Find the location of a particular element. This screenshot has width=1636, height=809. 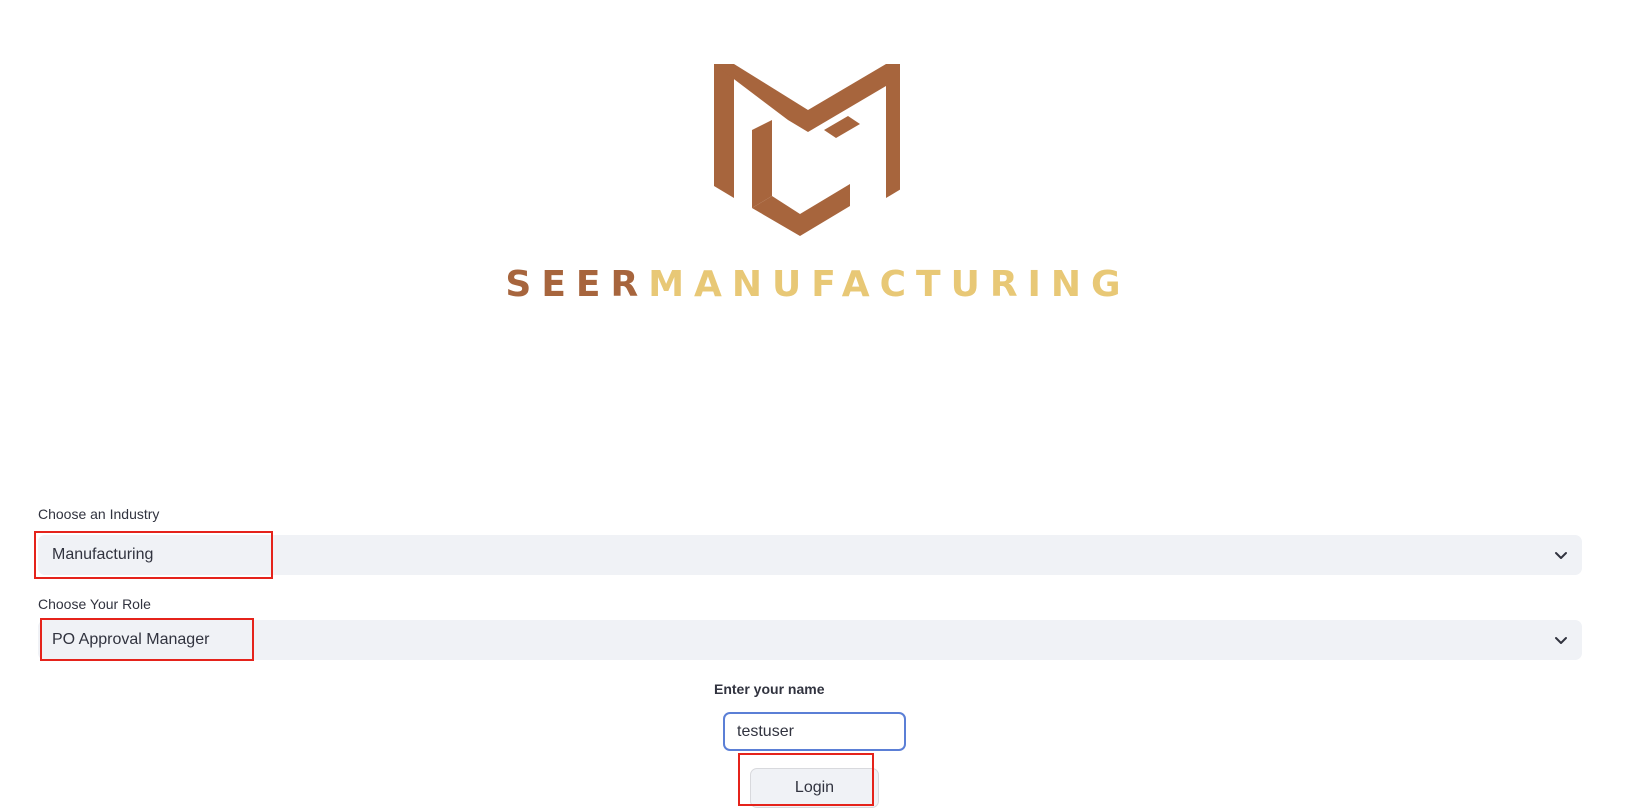

industry-label: Choose an Industry is located at coordinates (99, 514).